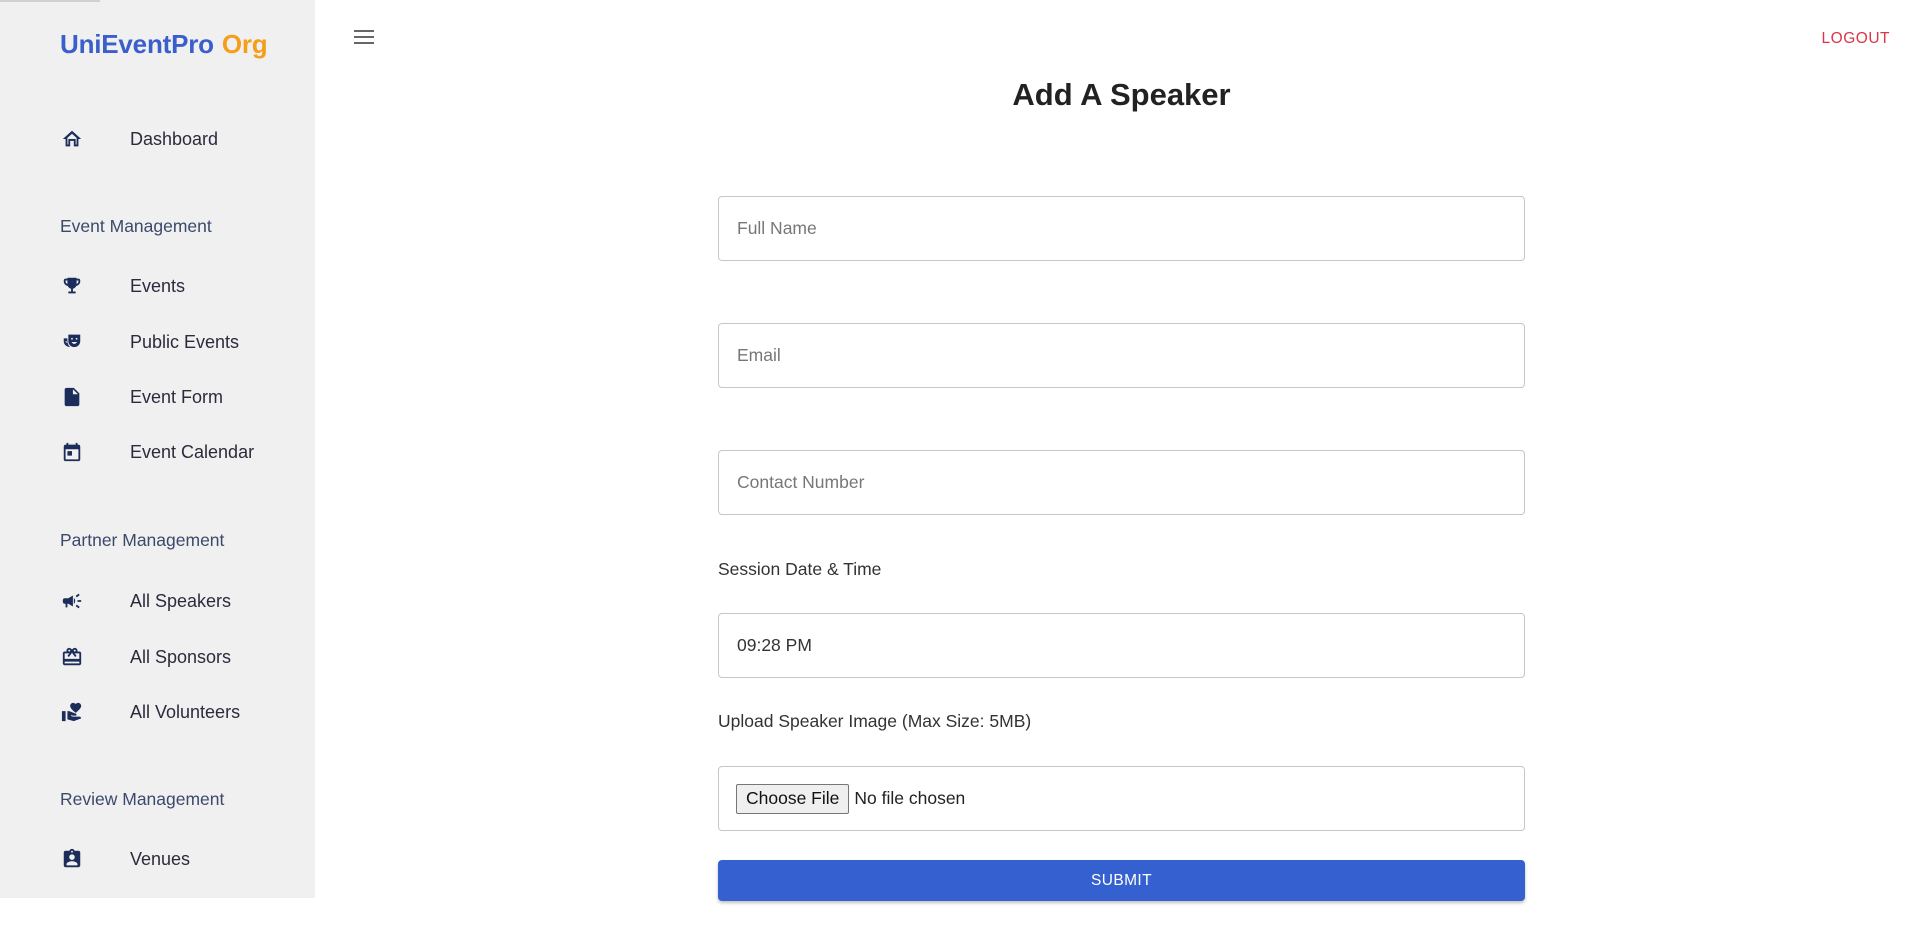 Image resolution: width=1920 pixels, height=952 pixels. I want to click on session-time-input, so click(1121, 645).